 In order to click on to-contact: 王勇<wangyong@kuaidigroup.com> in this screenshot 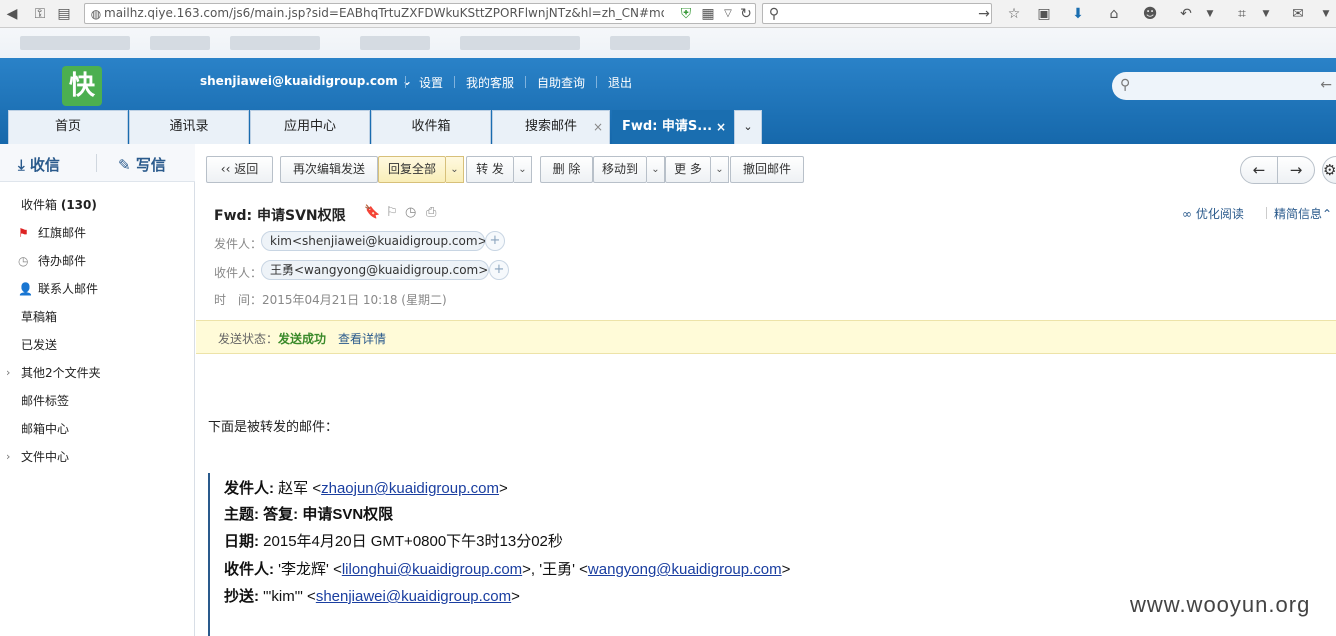, I will do `click(375, 270)`.